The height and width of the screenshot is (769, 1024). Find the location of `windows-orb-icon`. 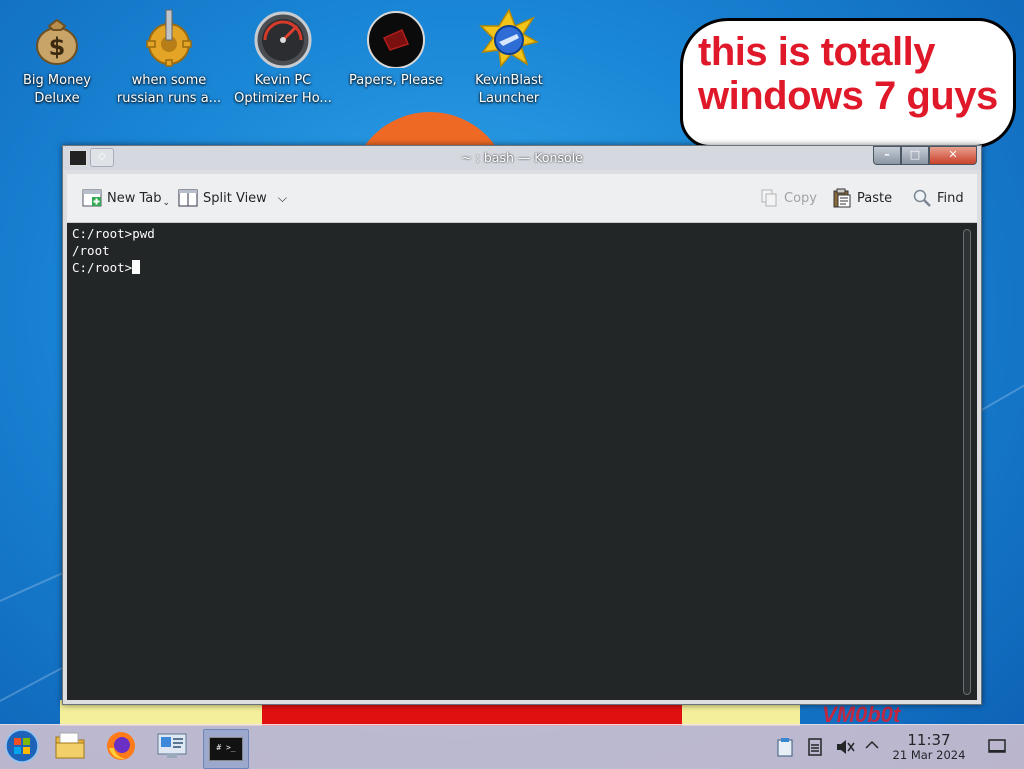

windows-orb-icon is located at coordinates (22, 748).